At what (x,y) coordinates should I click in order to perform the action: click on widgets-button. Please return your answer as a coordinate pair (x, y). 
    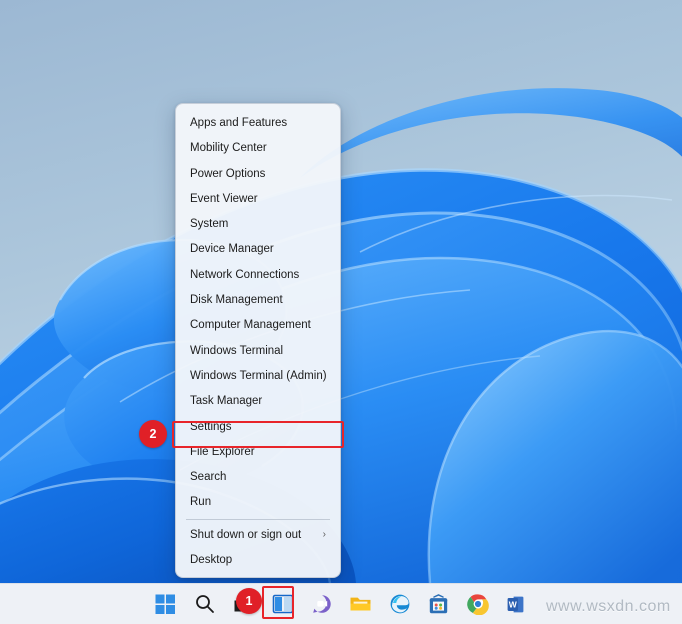
    Looking at the image, I should click on (283, 604).